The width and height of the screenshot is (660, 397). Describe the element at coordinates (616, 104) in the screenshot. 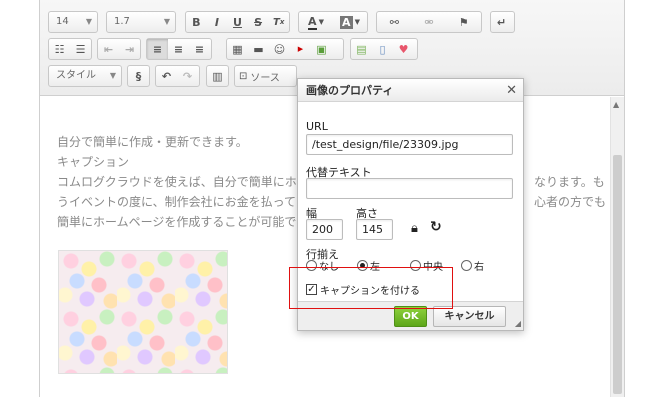

I see `scroll-up-arrow-icon: ▲` at that location.